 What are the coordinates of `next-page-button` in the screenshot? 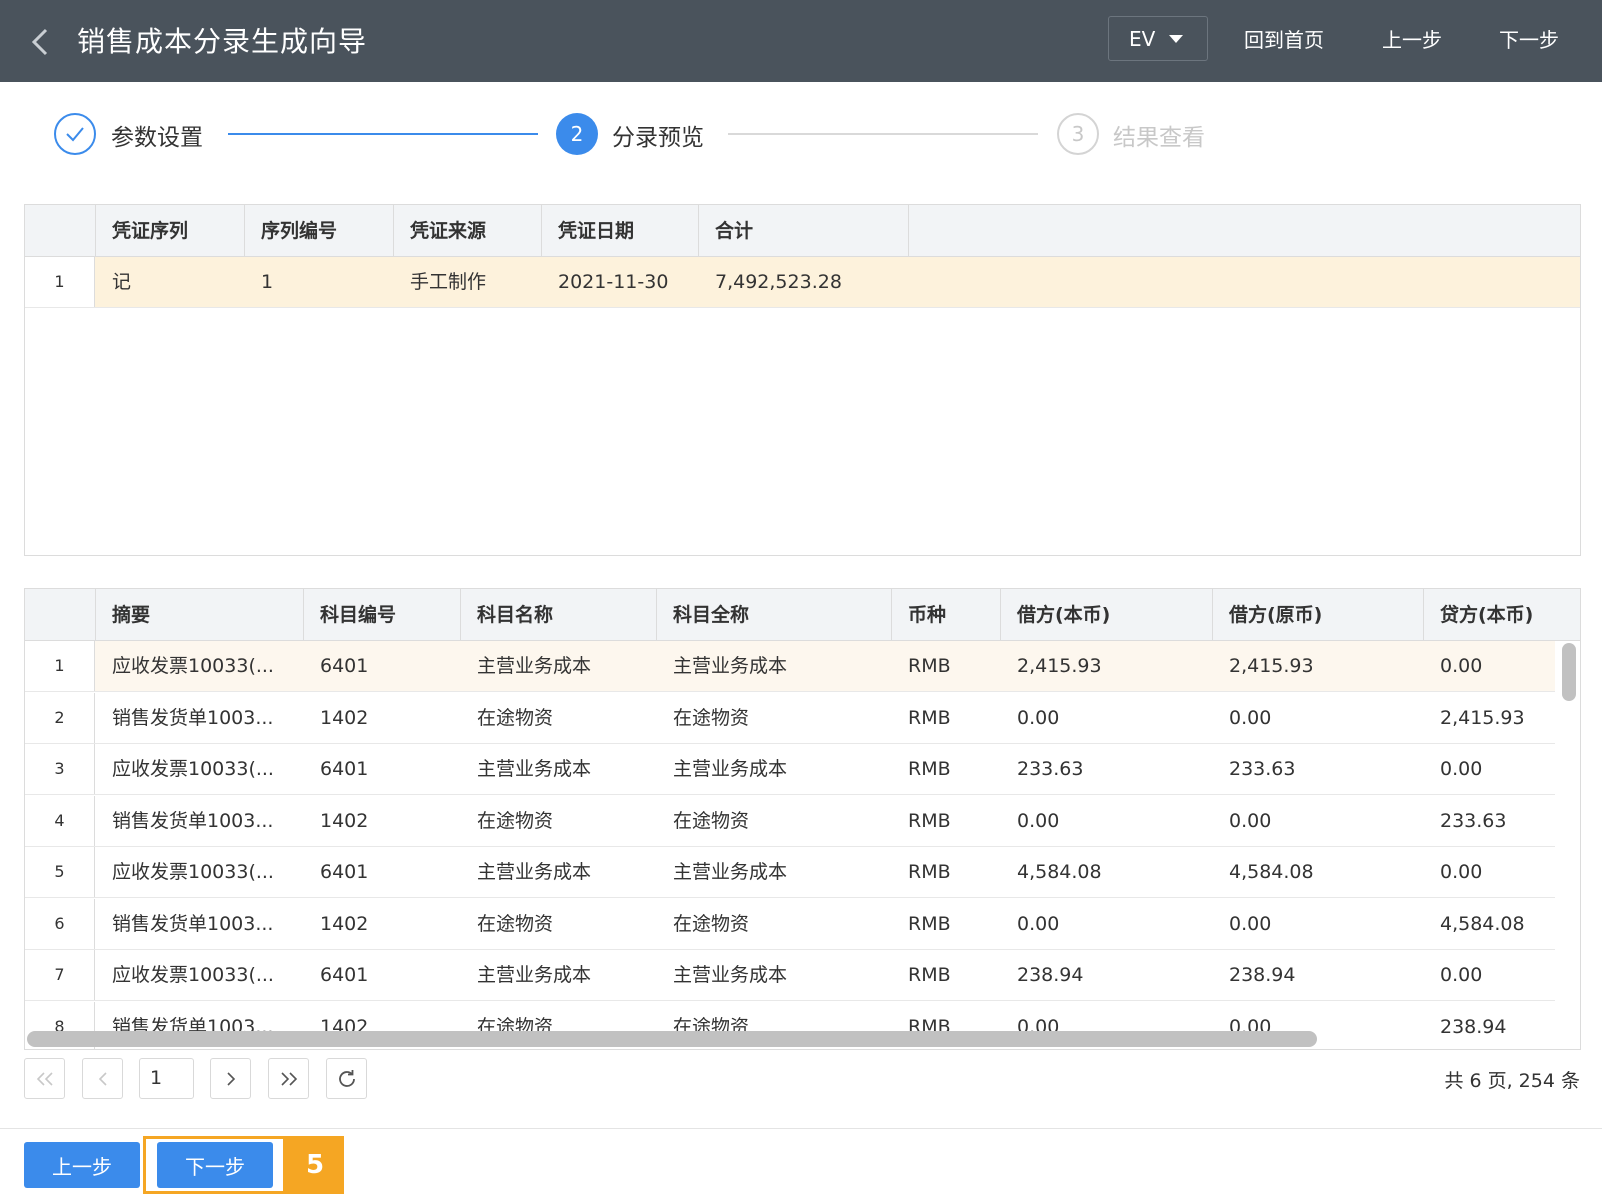 It's located at (230, 1078).